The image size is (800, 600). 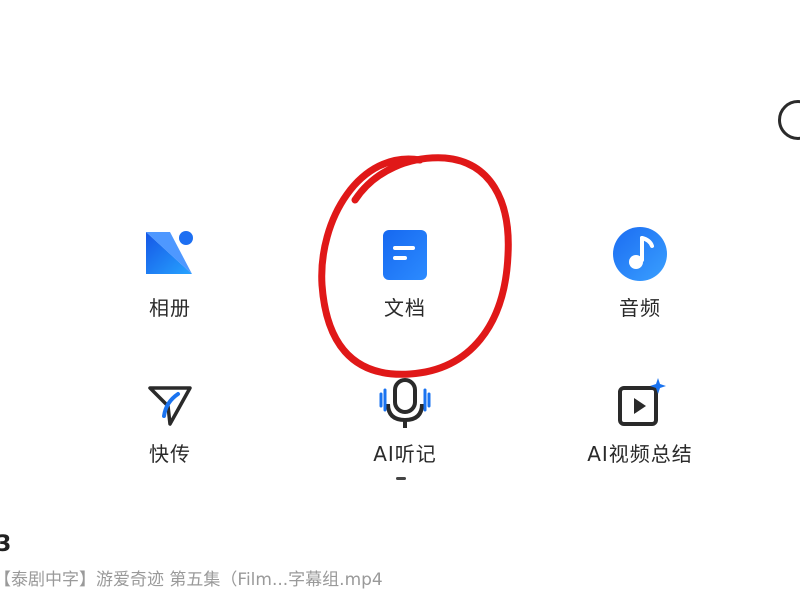 What do you see at coordinates (640, 404) in the screenshot?
I see `video-summary-icon` at bounding box center [640, 404].